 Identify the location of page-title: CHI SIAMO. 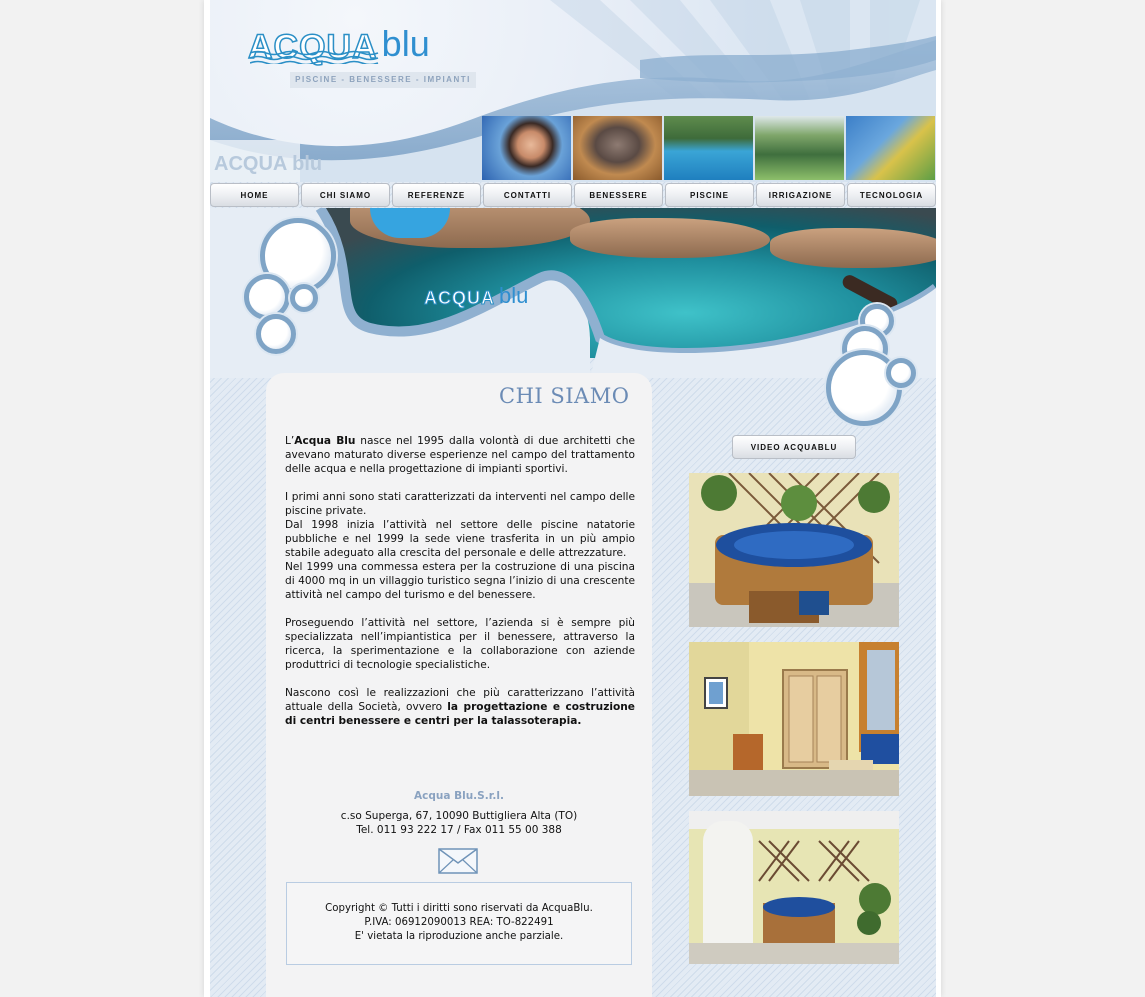
(564, 396).